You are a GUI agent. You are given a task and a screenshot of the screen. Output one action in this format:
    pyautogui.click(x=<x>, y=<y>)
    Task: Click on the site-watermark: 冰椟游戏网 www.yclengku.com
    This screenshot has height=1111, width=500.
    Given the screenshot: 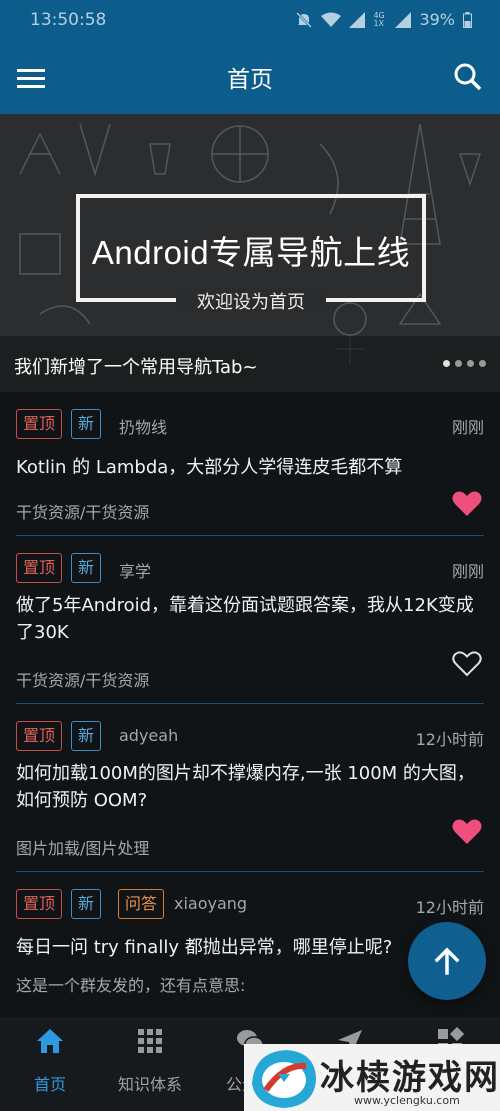 What is the action you would take?
    pyautogui.click(x=372, y=1077)
    